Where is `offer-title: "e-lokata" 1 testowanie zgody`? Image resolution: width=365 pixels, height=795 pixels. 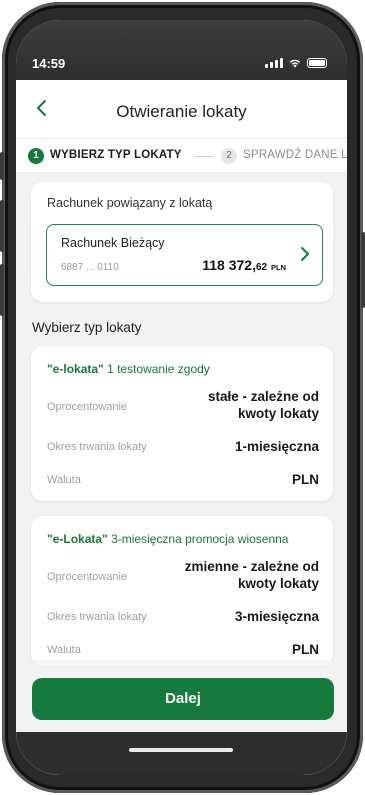 offer-title: "e-lokata" 1 testowanie zgody is located at coordinates (128, 369).